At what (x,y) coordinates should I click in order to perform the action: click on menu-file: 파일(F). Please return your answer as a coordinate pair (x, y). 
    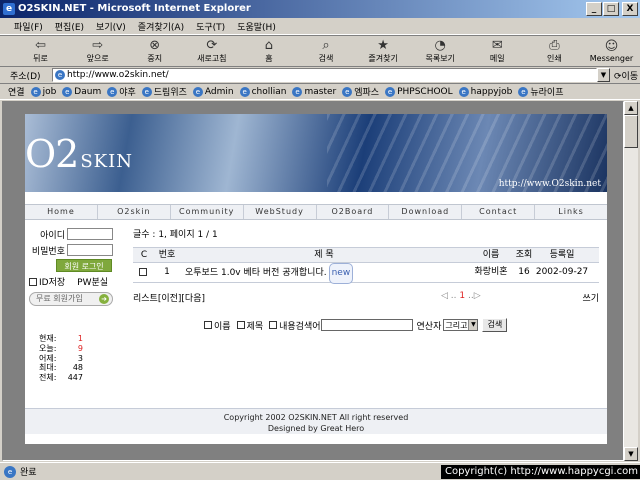
    Looking at the image, I should click on (28, 26).